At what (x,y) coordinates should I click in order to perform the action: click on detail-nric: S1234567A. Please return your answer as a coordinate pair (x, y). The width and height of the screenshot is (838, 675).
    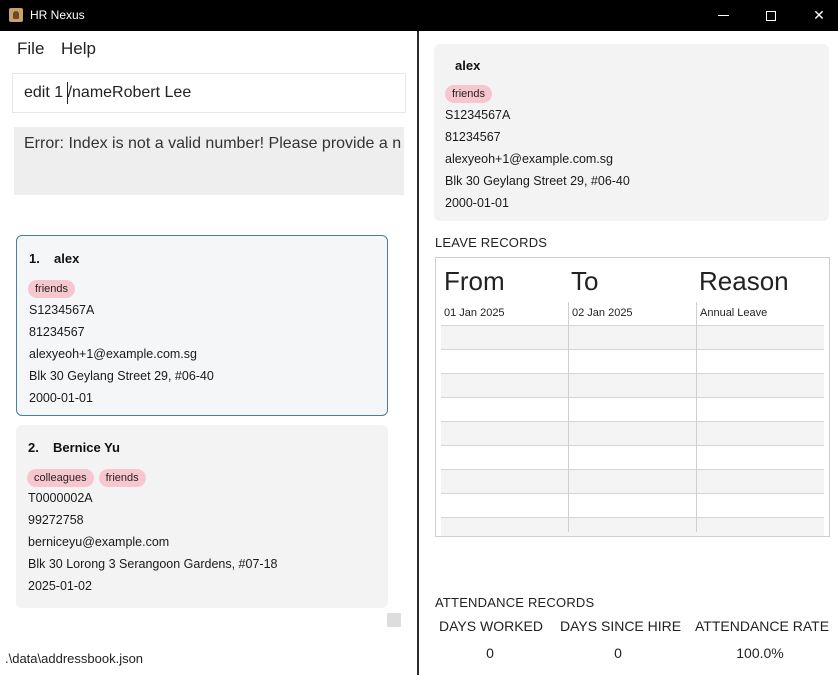
    Looking at the image, I should click on (478, 115).